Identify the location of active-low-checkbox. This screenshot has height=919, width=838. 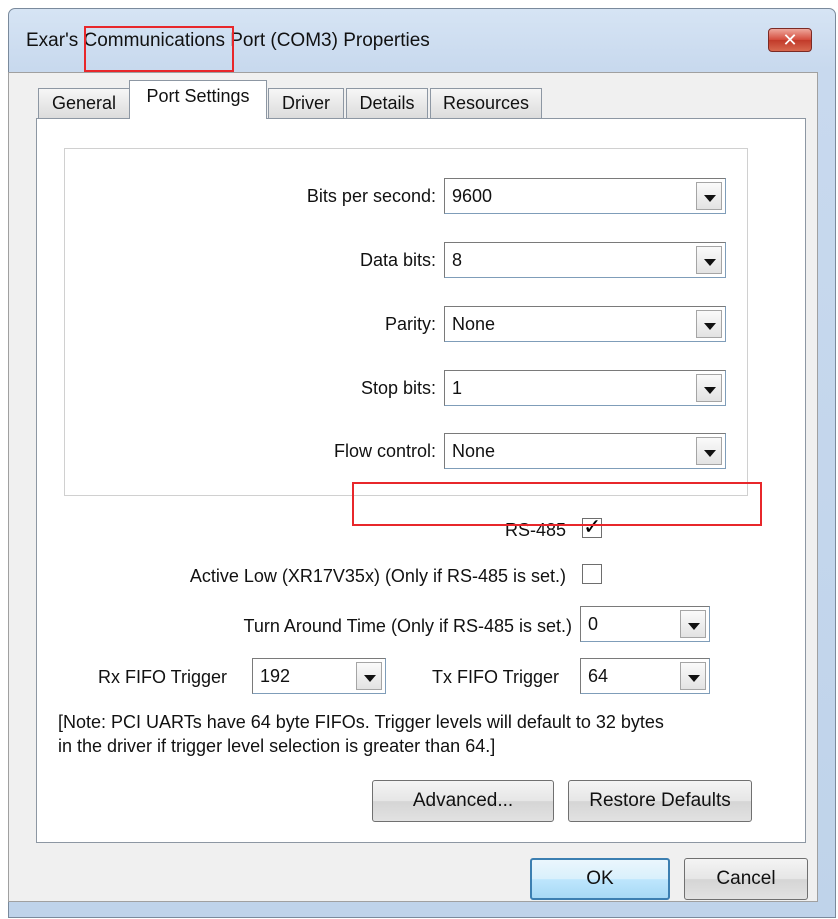
(592, 574).